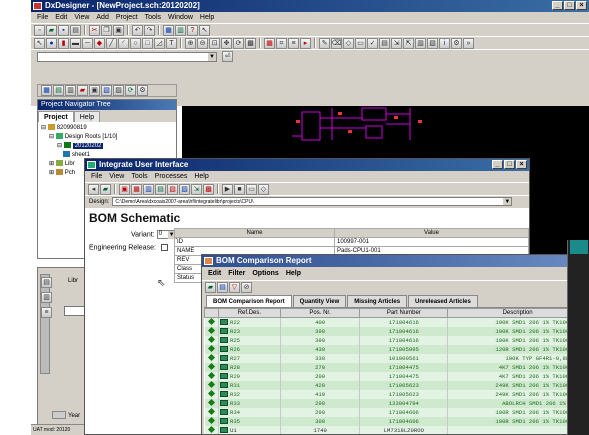 Image resolution: width=589 pixels, height=435 pixels. Describe the element at coordinates (39, 43) in the screenshot. I see `select-icon: ↖` at that location.